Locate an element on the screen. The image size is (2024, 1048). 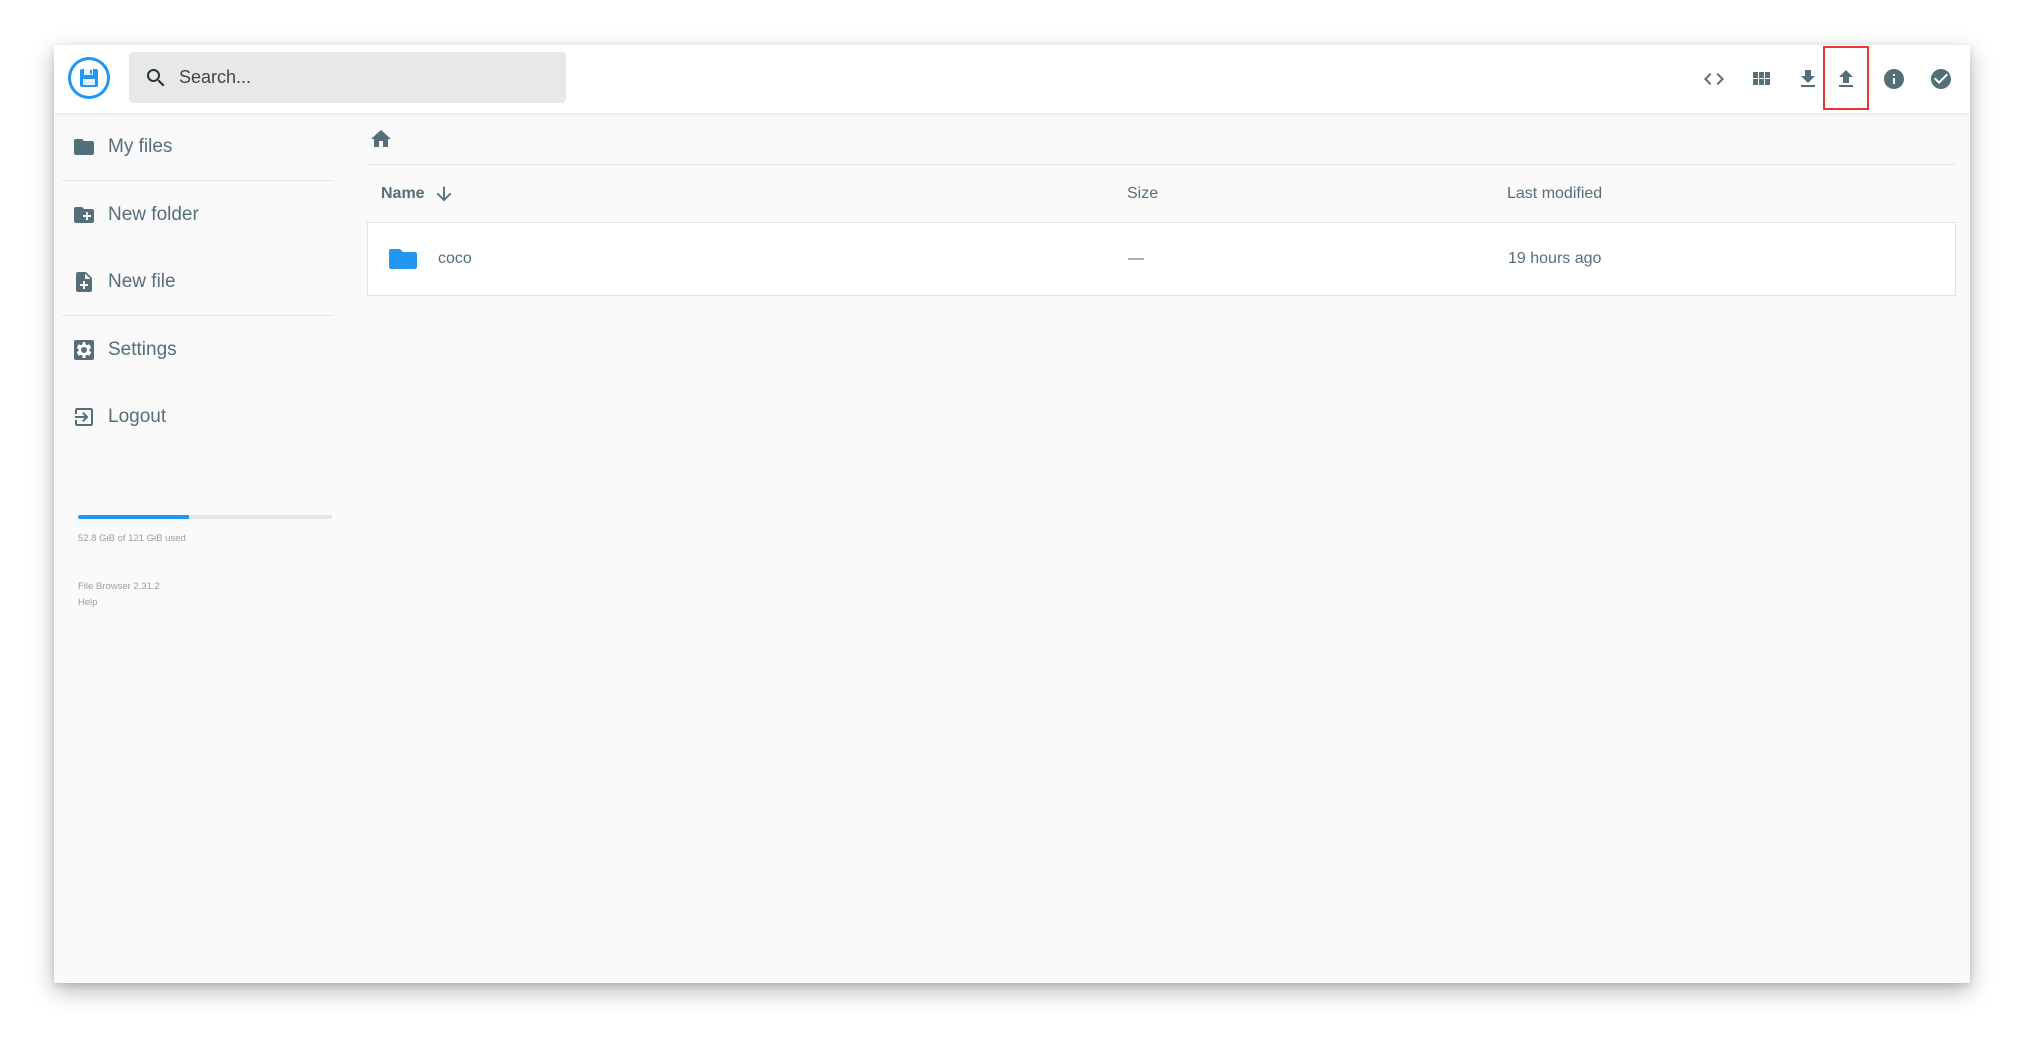
arrow-down-icon is located at coordinates (444, 194).